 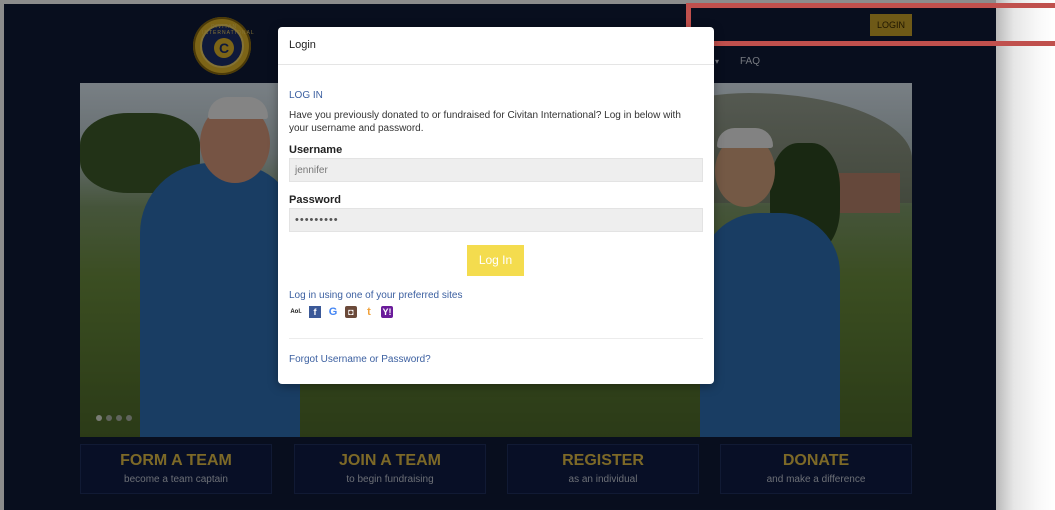 I want to click on login-submit-button: Log In, so click(x=495, y=260).